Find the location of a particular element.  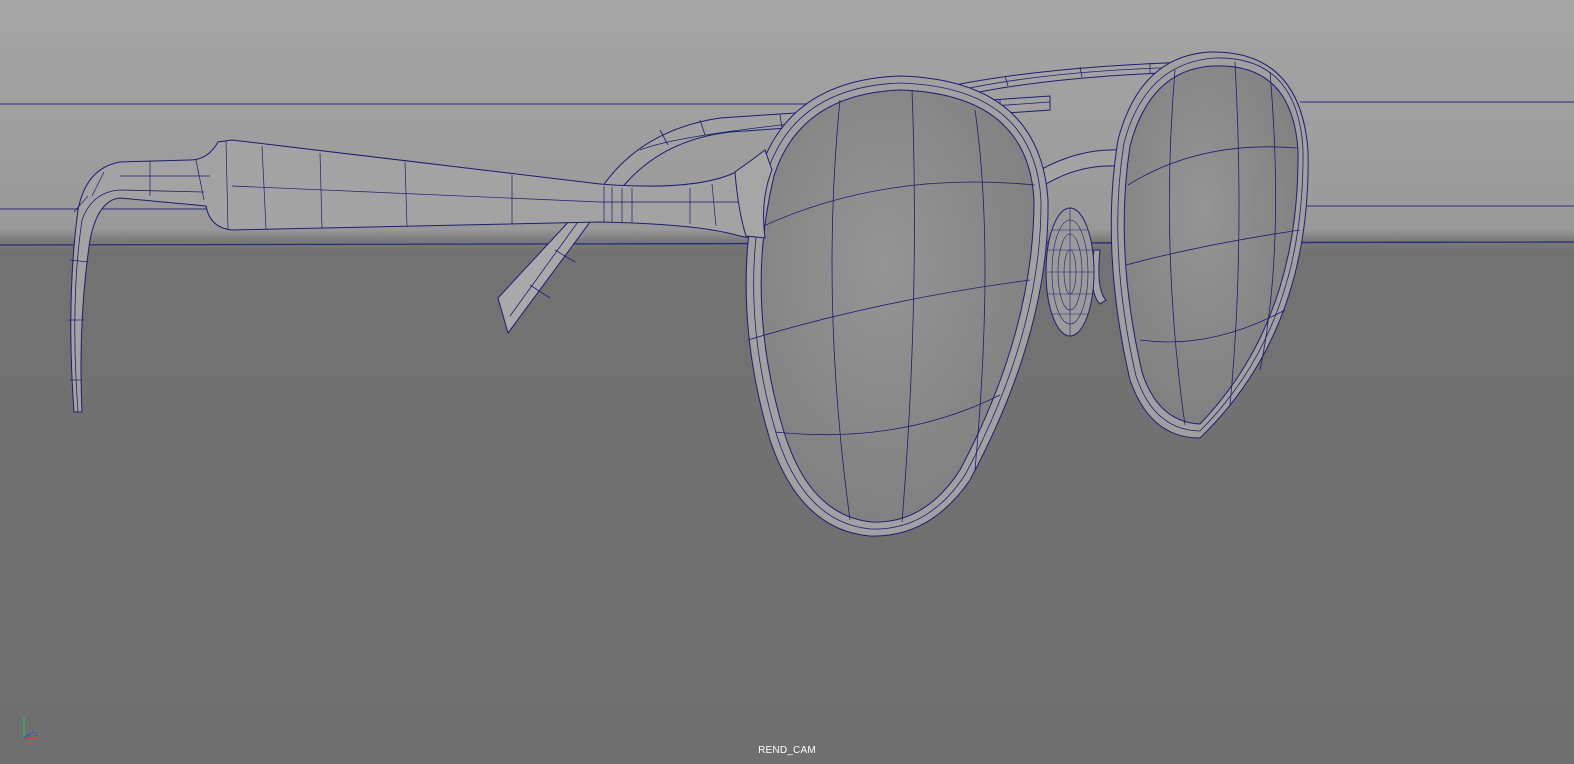

xyz-axis-icon: z is located at coordinates (30, 728).